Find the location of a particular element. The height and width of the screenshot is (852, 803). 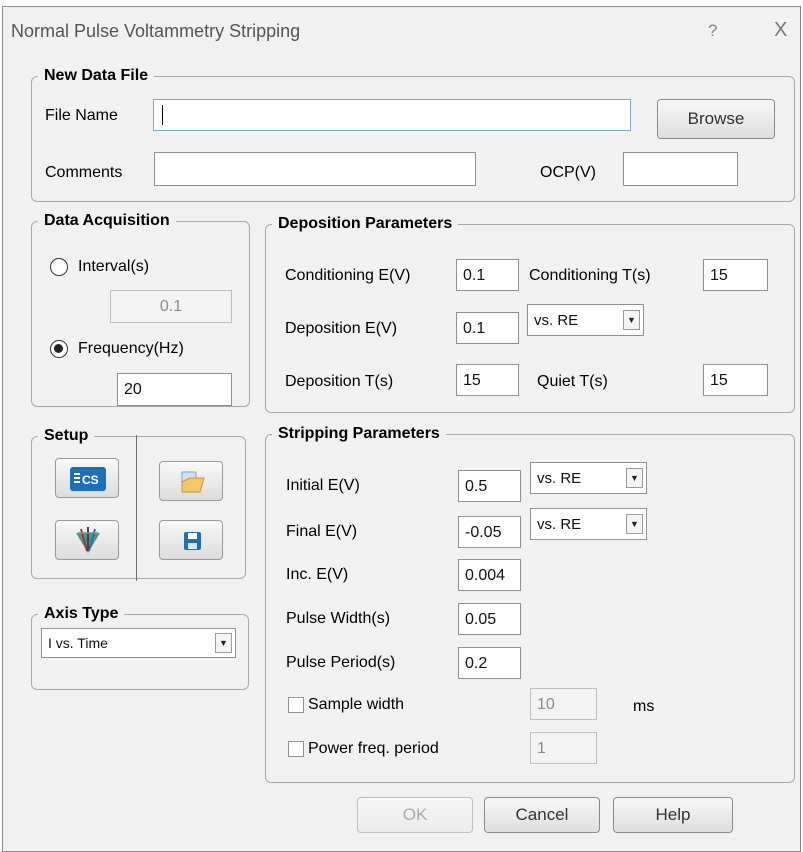

interval-input: 0.1 is located at coordinates (171, 306).